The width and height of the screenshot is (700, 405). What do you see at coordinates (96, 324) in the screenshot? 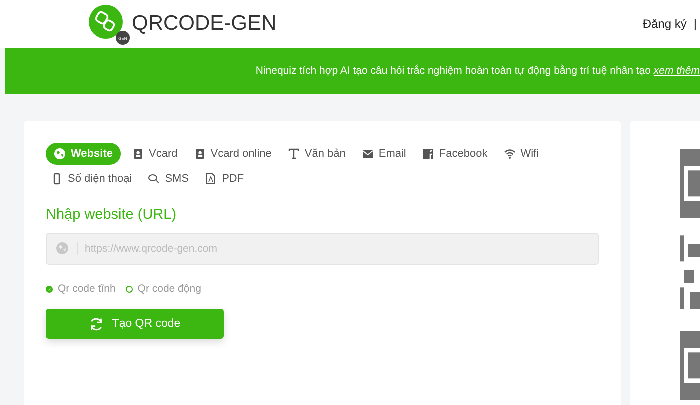
I see `refresh-icon` at bounding box center [96, 324].